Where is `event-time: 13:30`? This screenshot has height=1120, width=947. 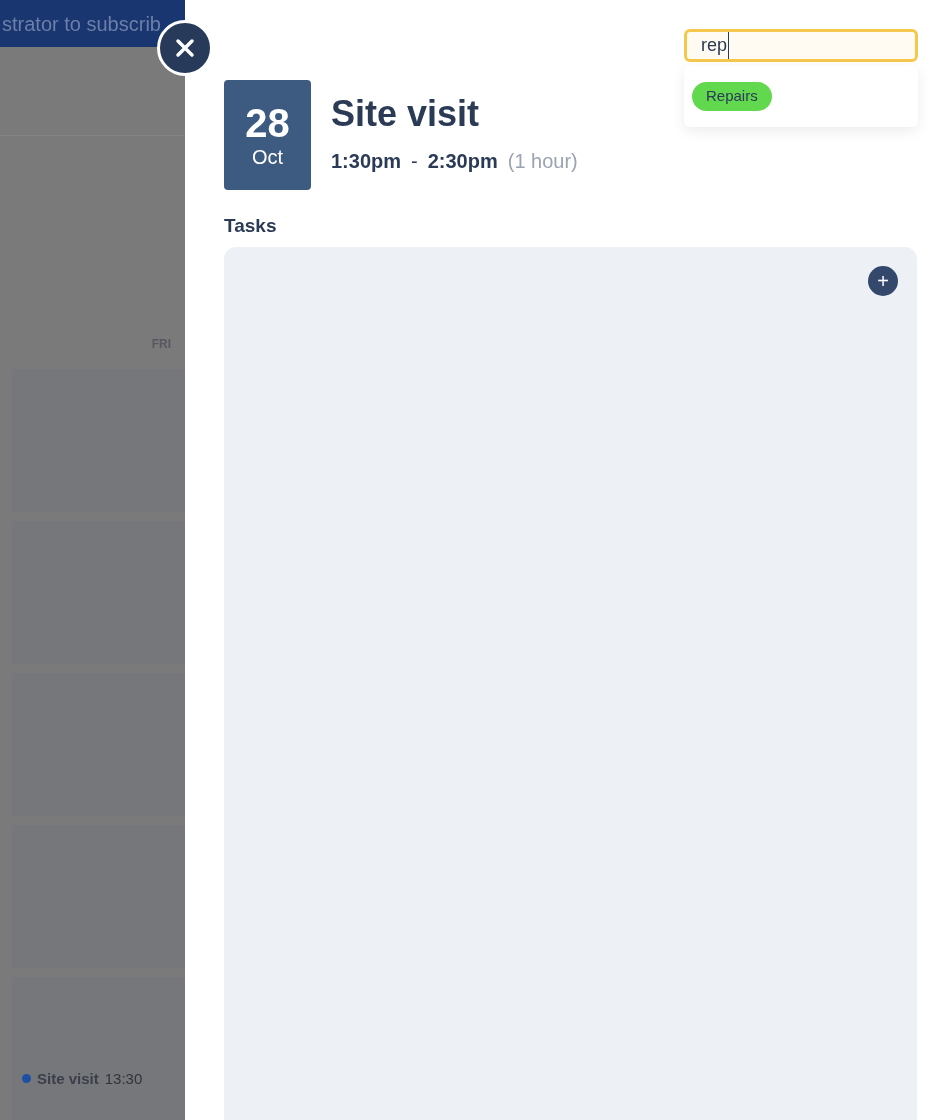
event-time: 13:30 is located at coordinates (123, 1078).